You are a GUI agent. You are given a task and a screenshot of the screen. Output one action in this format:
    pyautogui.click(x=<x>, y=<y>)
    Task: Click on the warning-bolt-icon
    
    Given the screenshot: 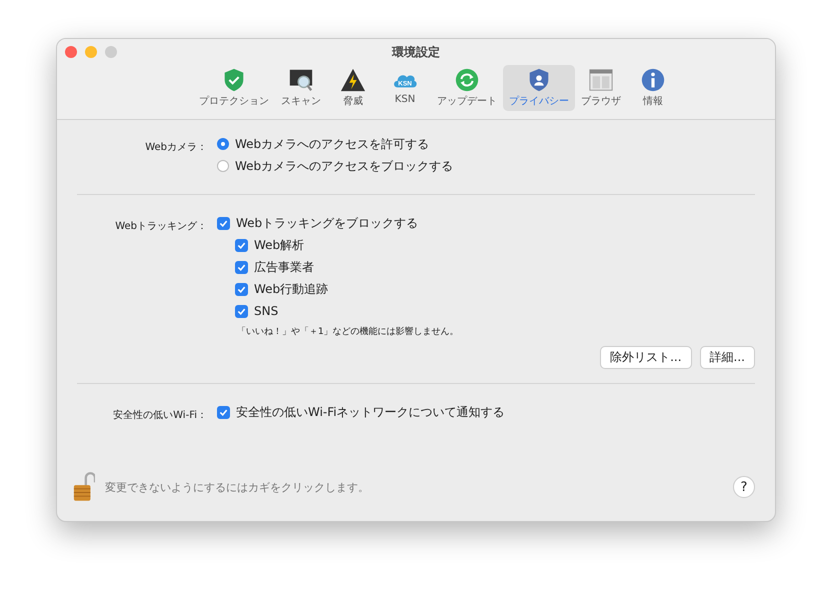 What is the action you would take?
    pyautogui.click(x=353, y=80)
    